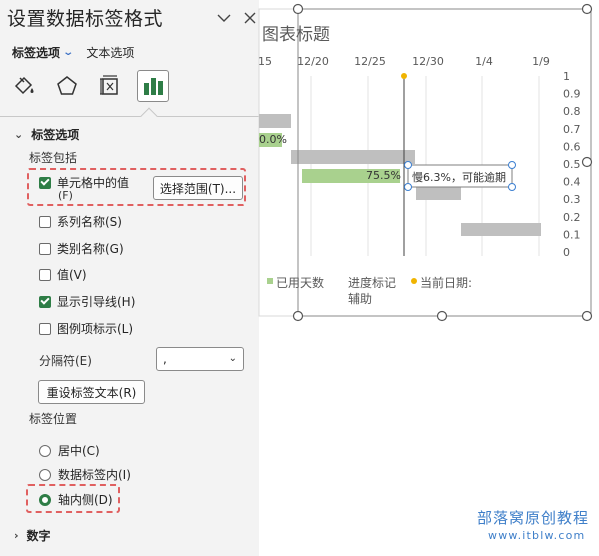 This screenshot has height=556, width=599. I want to click on checkbox-value: 值(V), so click(63, 274).